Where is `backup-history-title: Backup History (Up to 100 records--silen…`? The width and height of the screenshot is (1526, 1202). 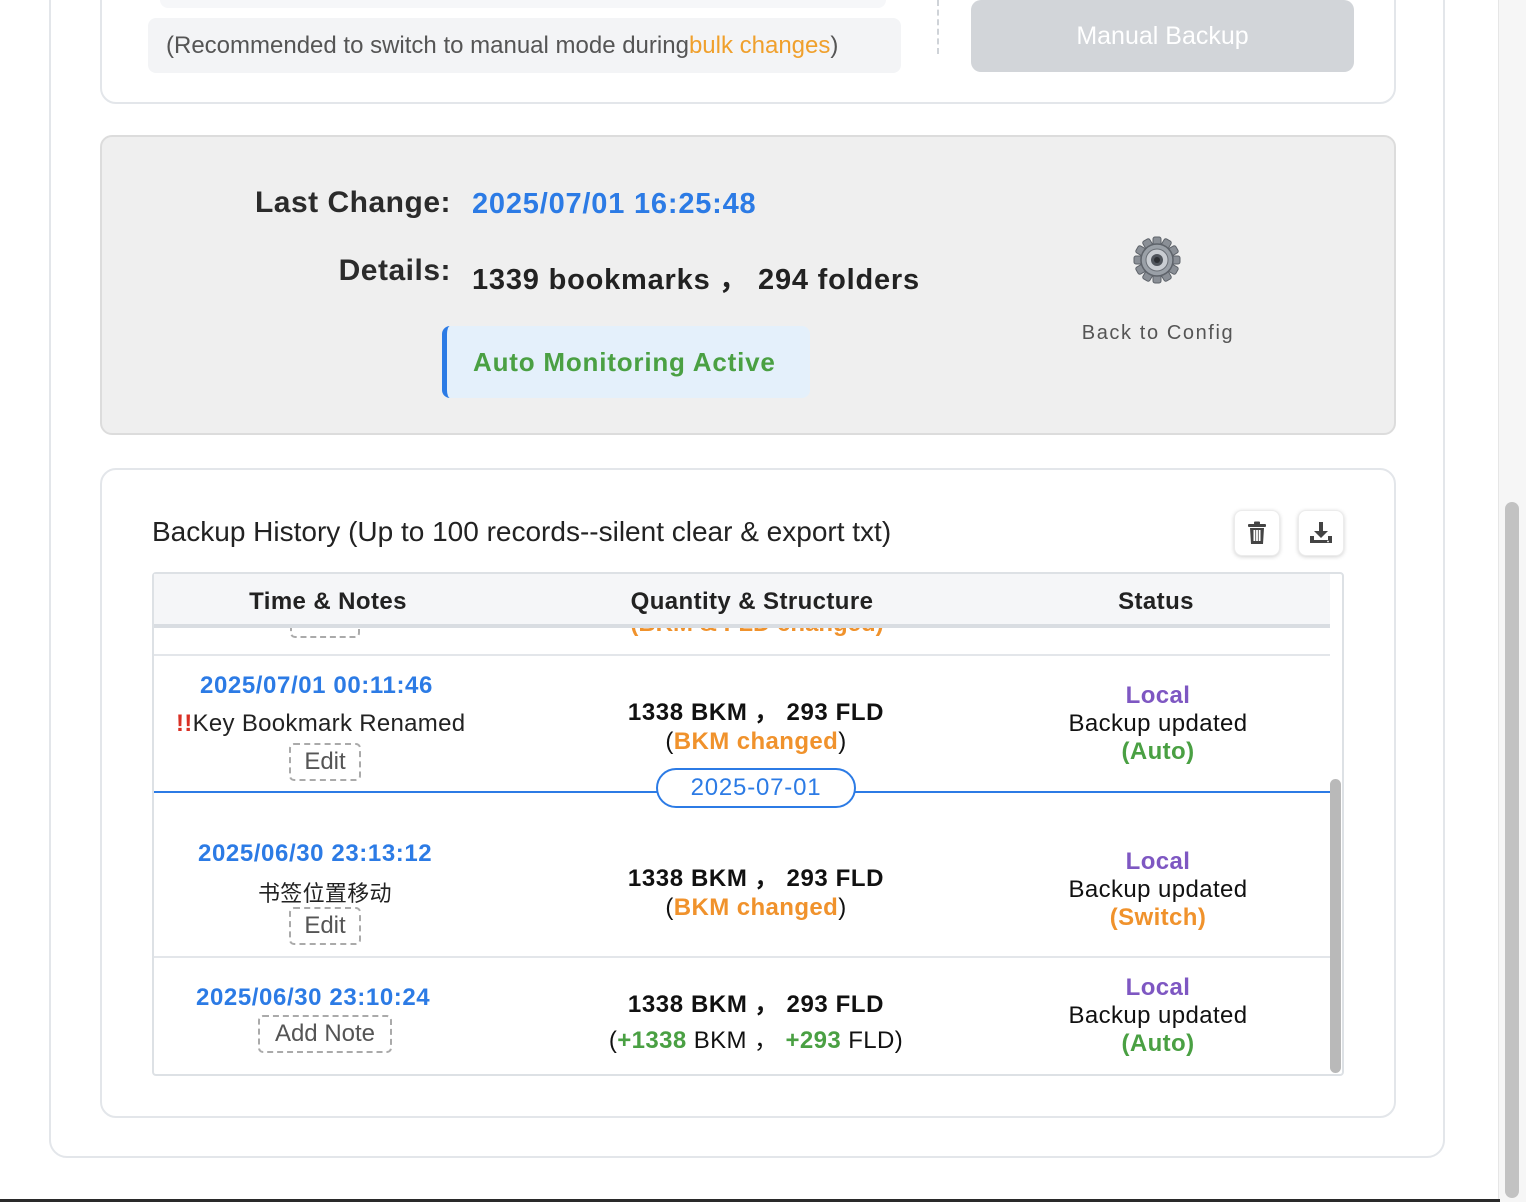 backup-history-title: Backup History (Up to 100 records--silen… is located at coordinates (522, 531).